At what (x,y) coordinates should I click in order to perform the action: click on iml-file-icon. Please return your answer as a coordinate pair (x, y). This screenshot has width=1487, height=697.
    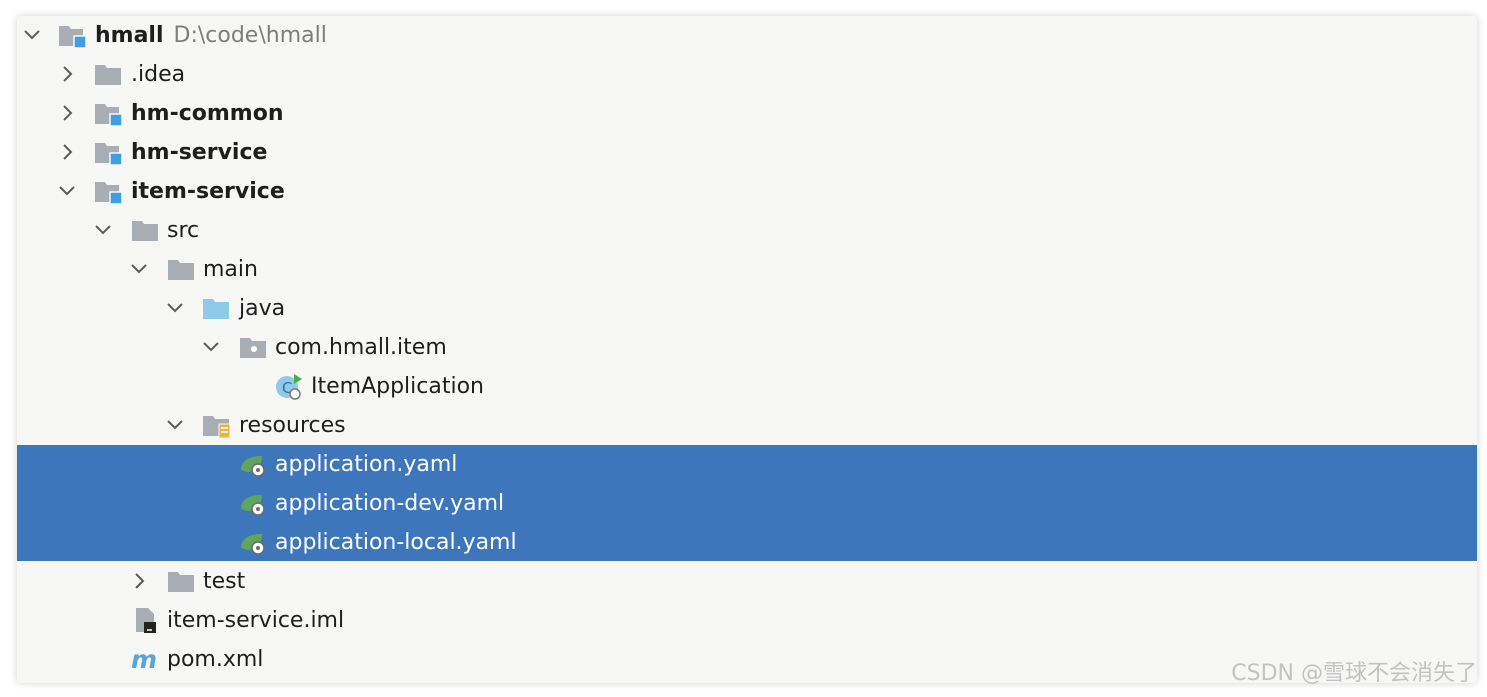
    Looking at the image, I should click on (145, 620).